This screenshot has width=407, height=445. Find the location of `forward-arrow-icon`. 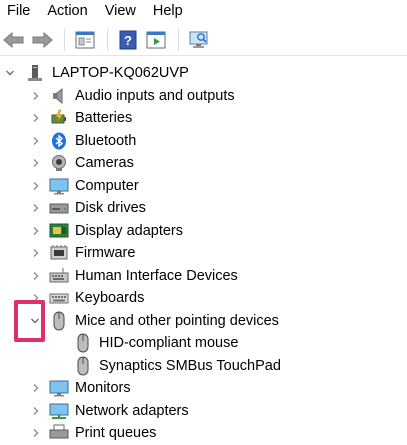

forward-arrow-icon is located at coordinates (42, 40).